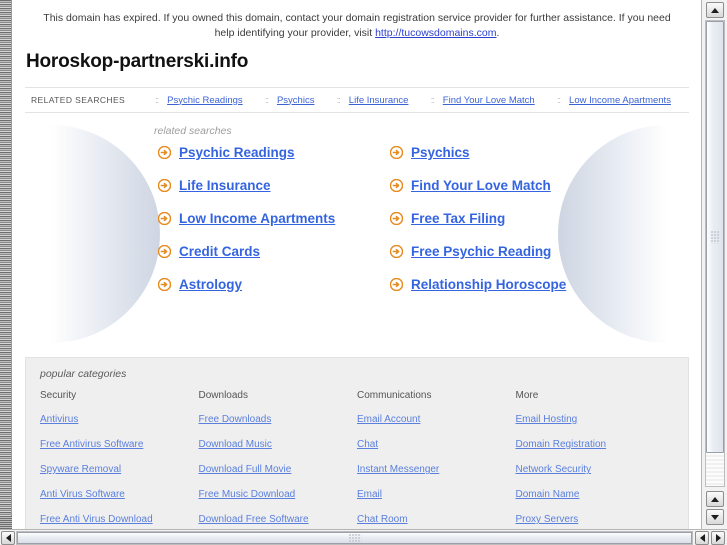 This screenshot has width=727, height=545. Describe the element at coordinates (440, 152) in the screenshot. I see `search-link-psychics: Psychics` at that location.